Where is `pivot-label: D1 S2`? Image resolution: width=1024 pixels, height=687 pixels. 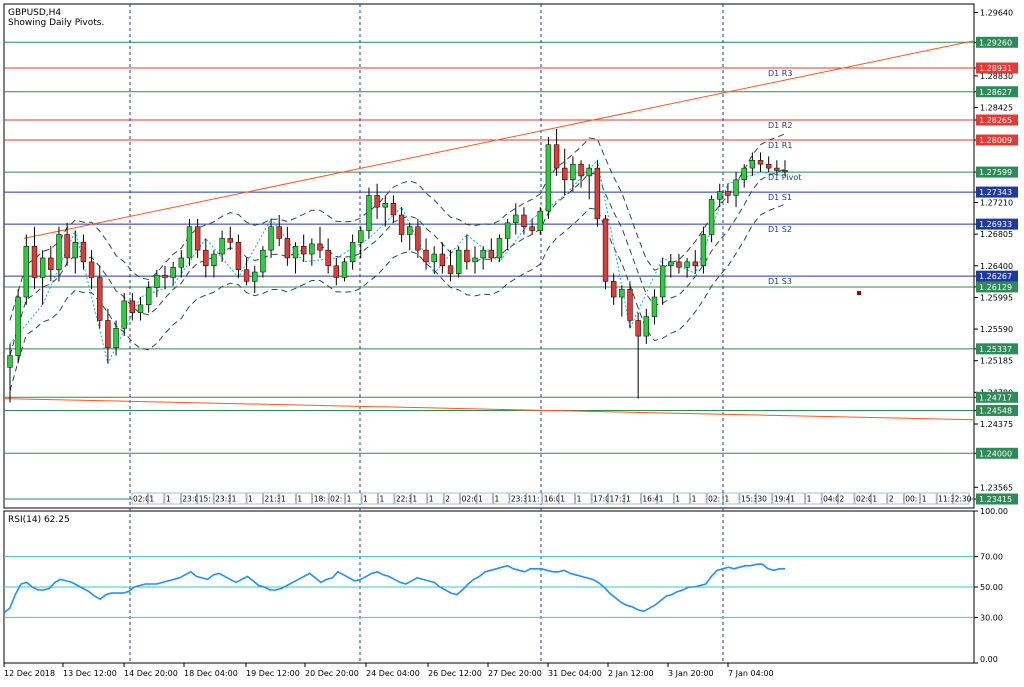
pivot-label: D1 S2 is located at coordinates (780, 229).